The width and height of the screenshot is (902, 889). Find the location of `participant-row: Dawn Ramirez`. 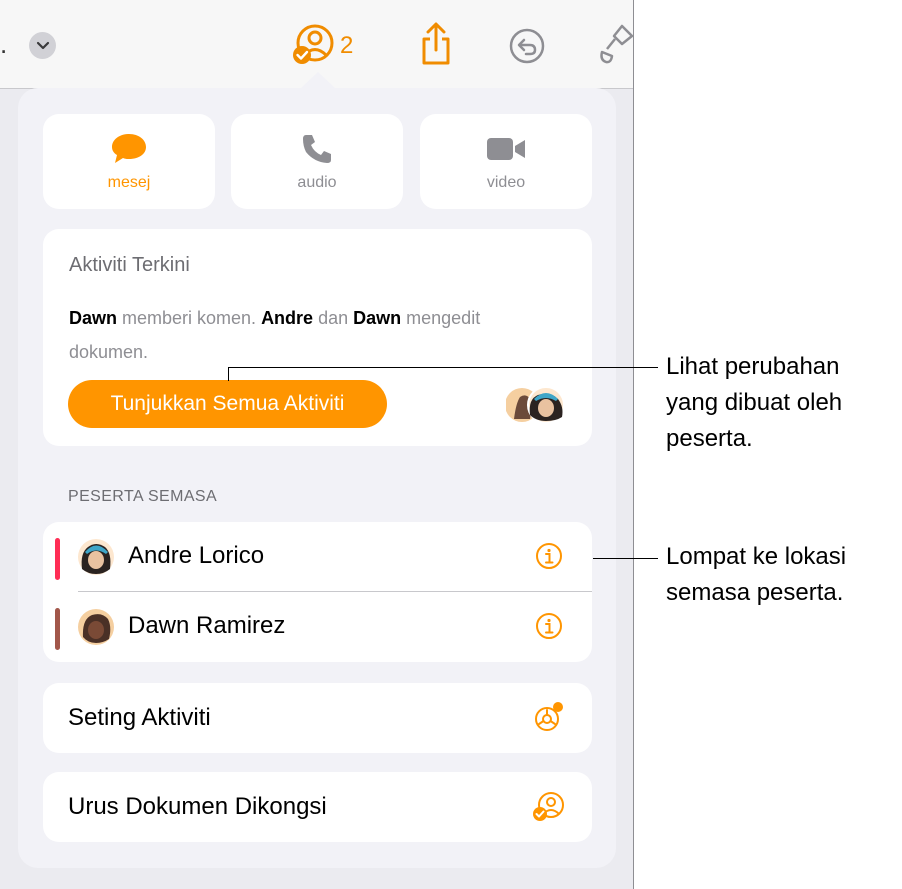

participant-row: Dawn Ramirez is located at coordinates (317, 627).